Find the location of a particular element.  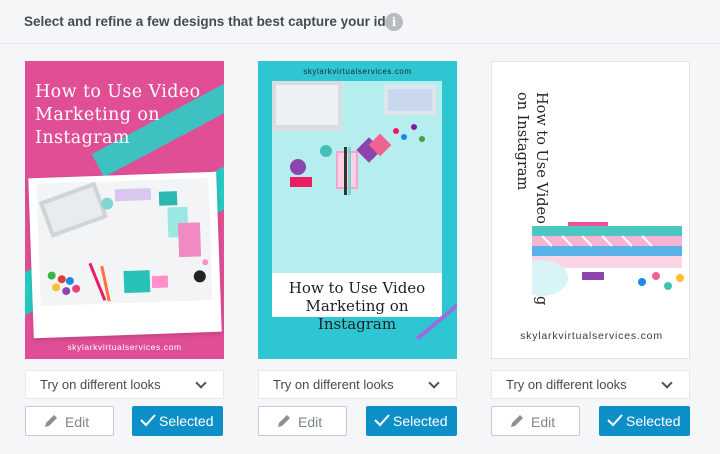

desk-photo-image is located at coordinates (124, 242).